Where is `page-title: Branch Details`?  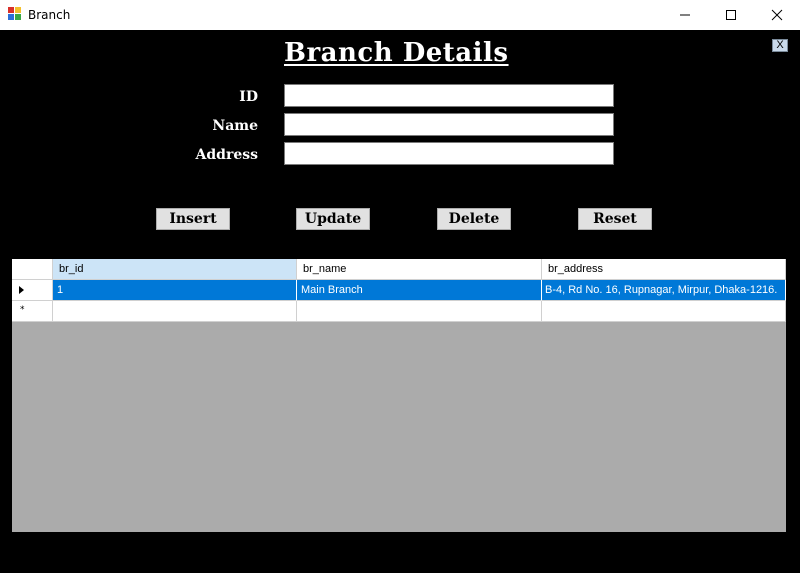 page-title: Branch Details is located at coordinates (396, 53).